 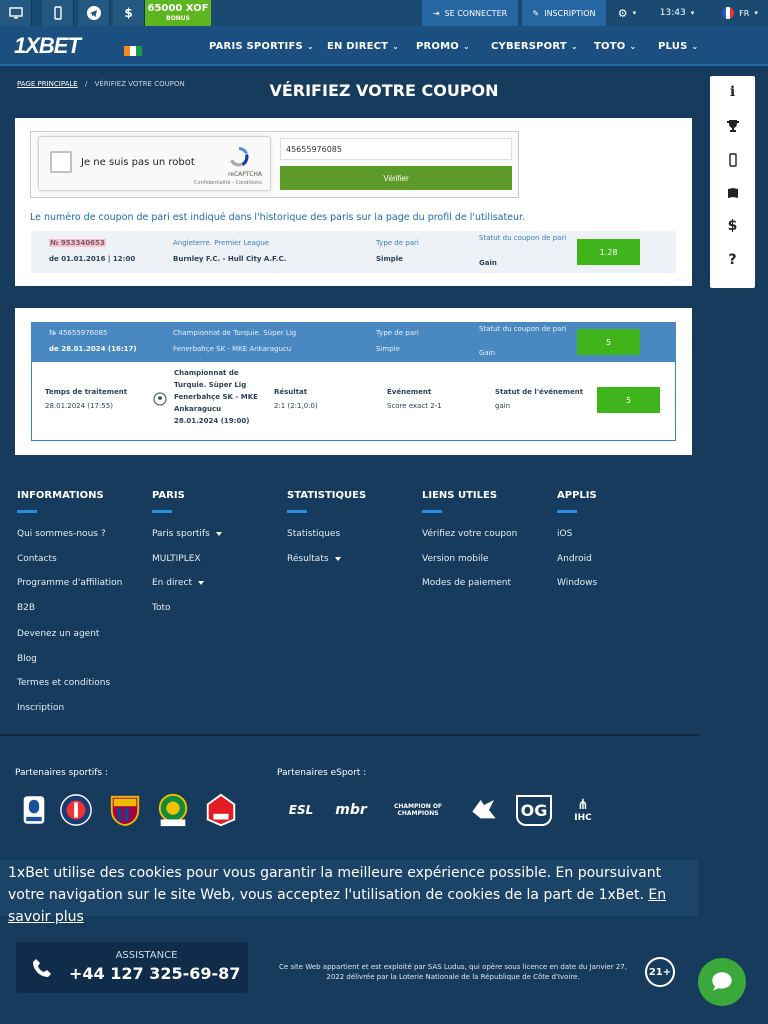 What do you see at coordinates (577, 583) in the screenshot?
I see `footer-link: Windows` at bounding box center [577, 583].